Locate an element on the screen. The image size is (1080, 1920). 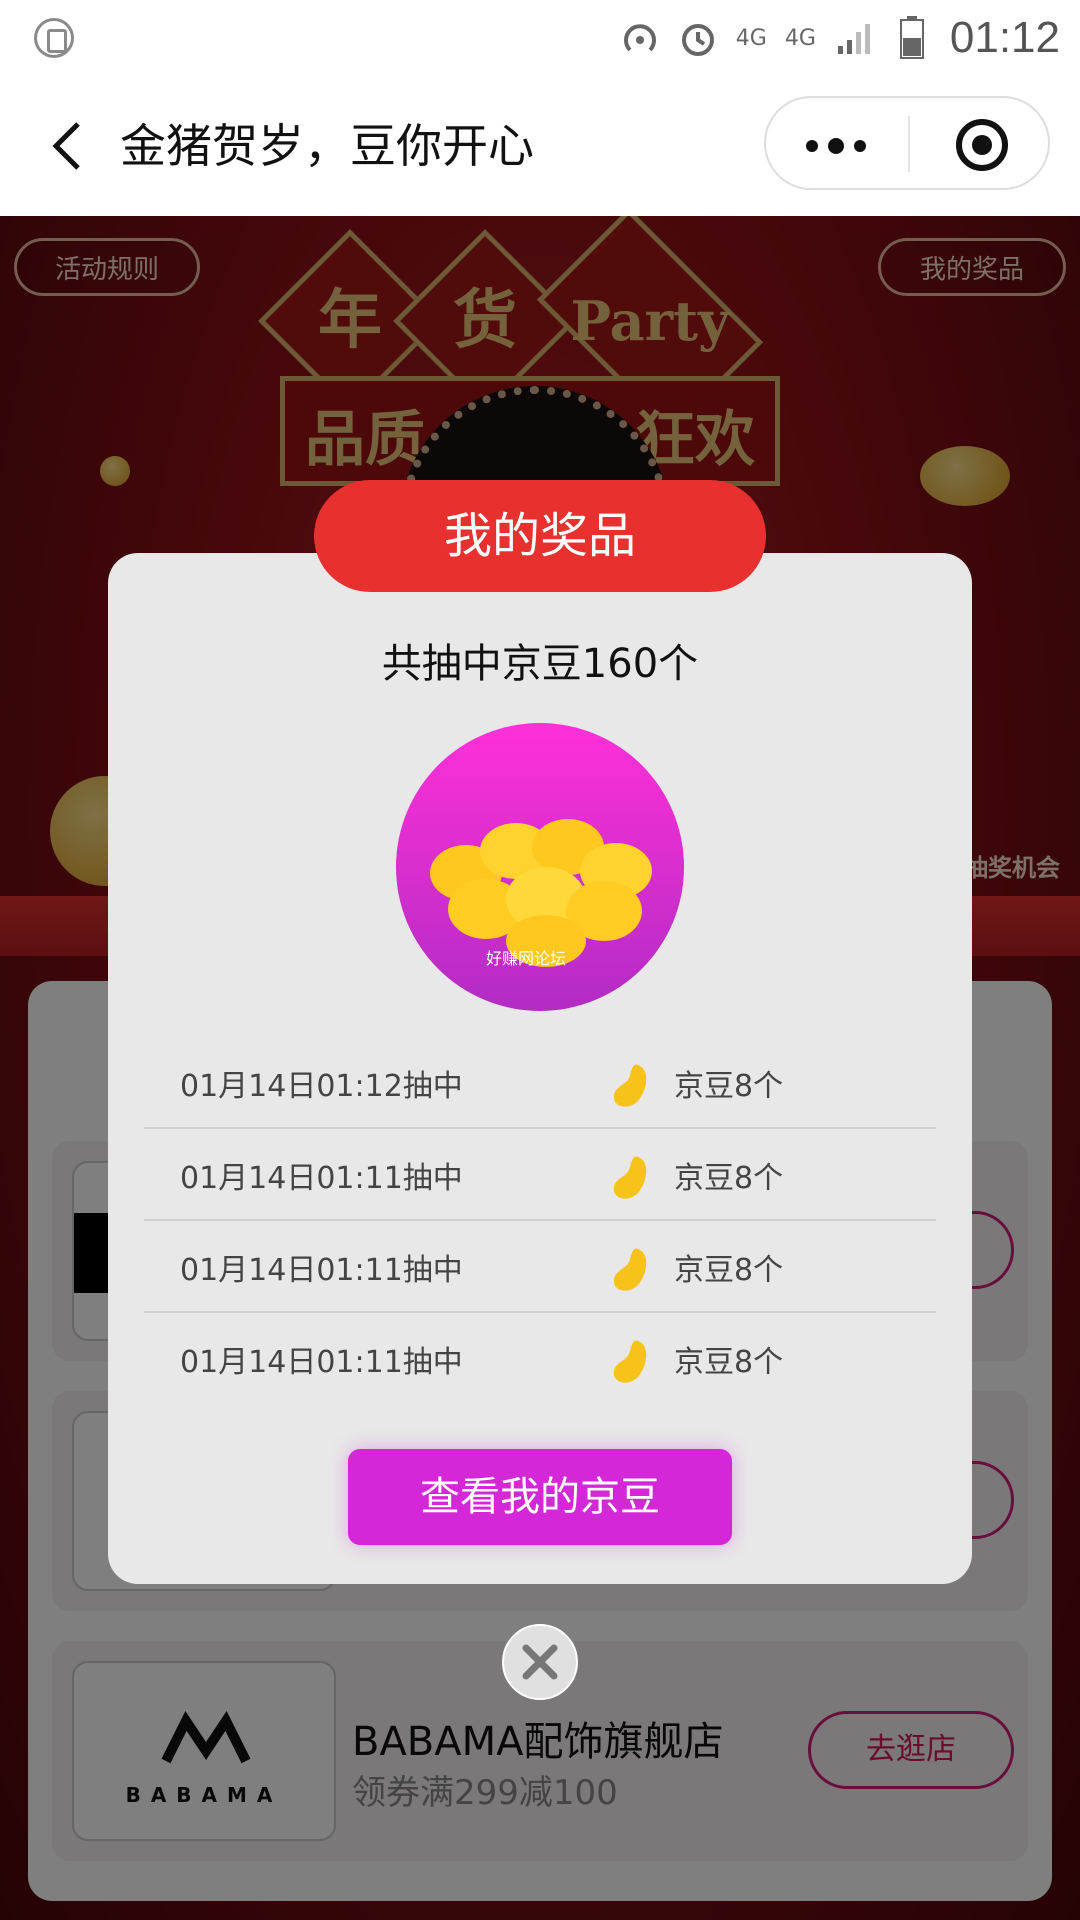
hotspot-icon is located at coordinates (640, 38).